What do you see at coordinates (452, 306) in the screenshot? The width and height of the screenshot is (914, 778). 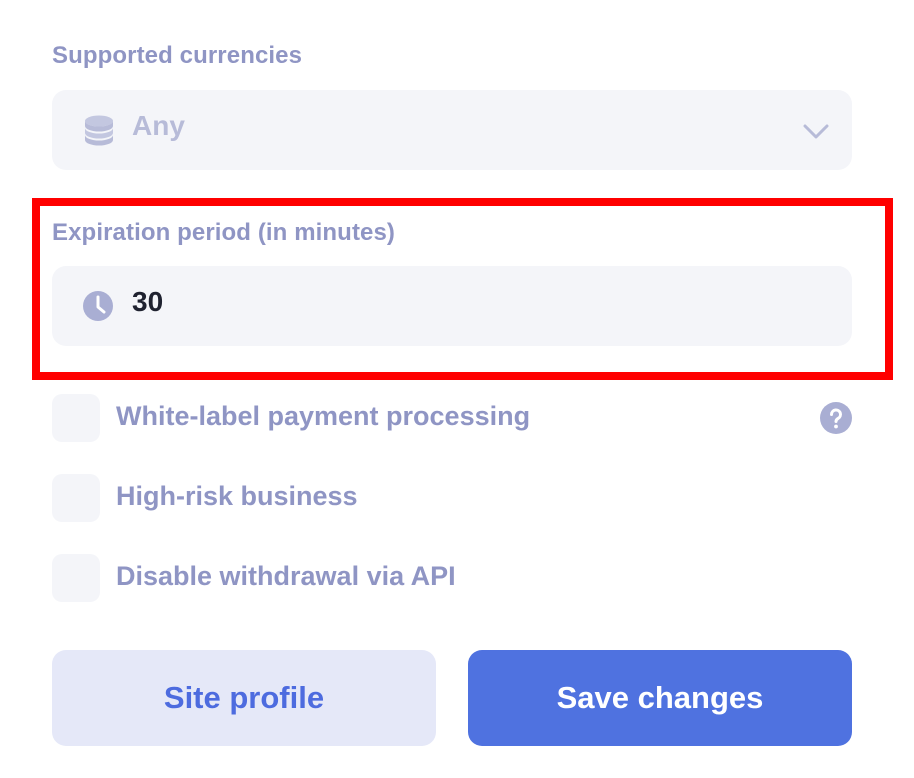 I see `expiration-input: 30` at bounding box center [452, 306].